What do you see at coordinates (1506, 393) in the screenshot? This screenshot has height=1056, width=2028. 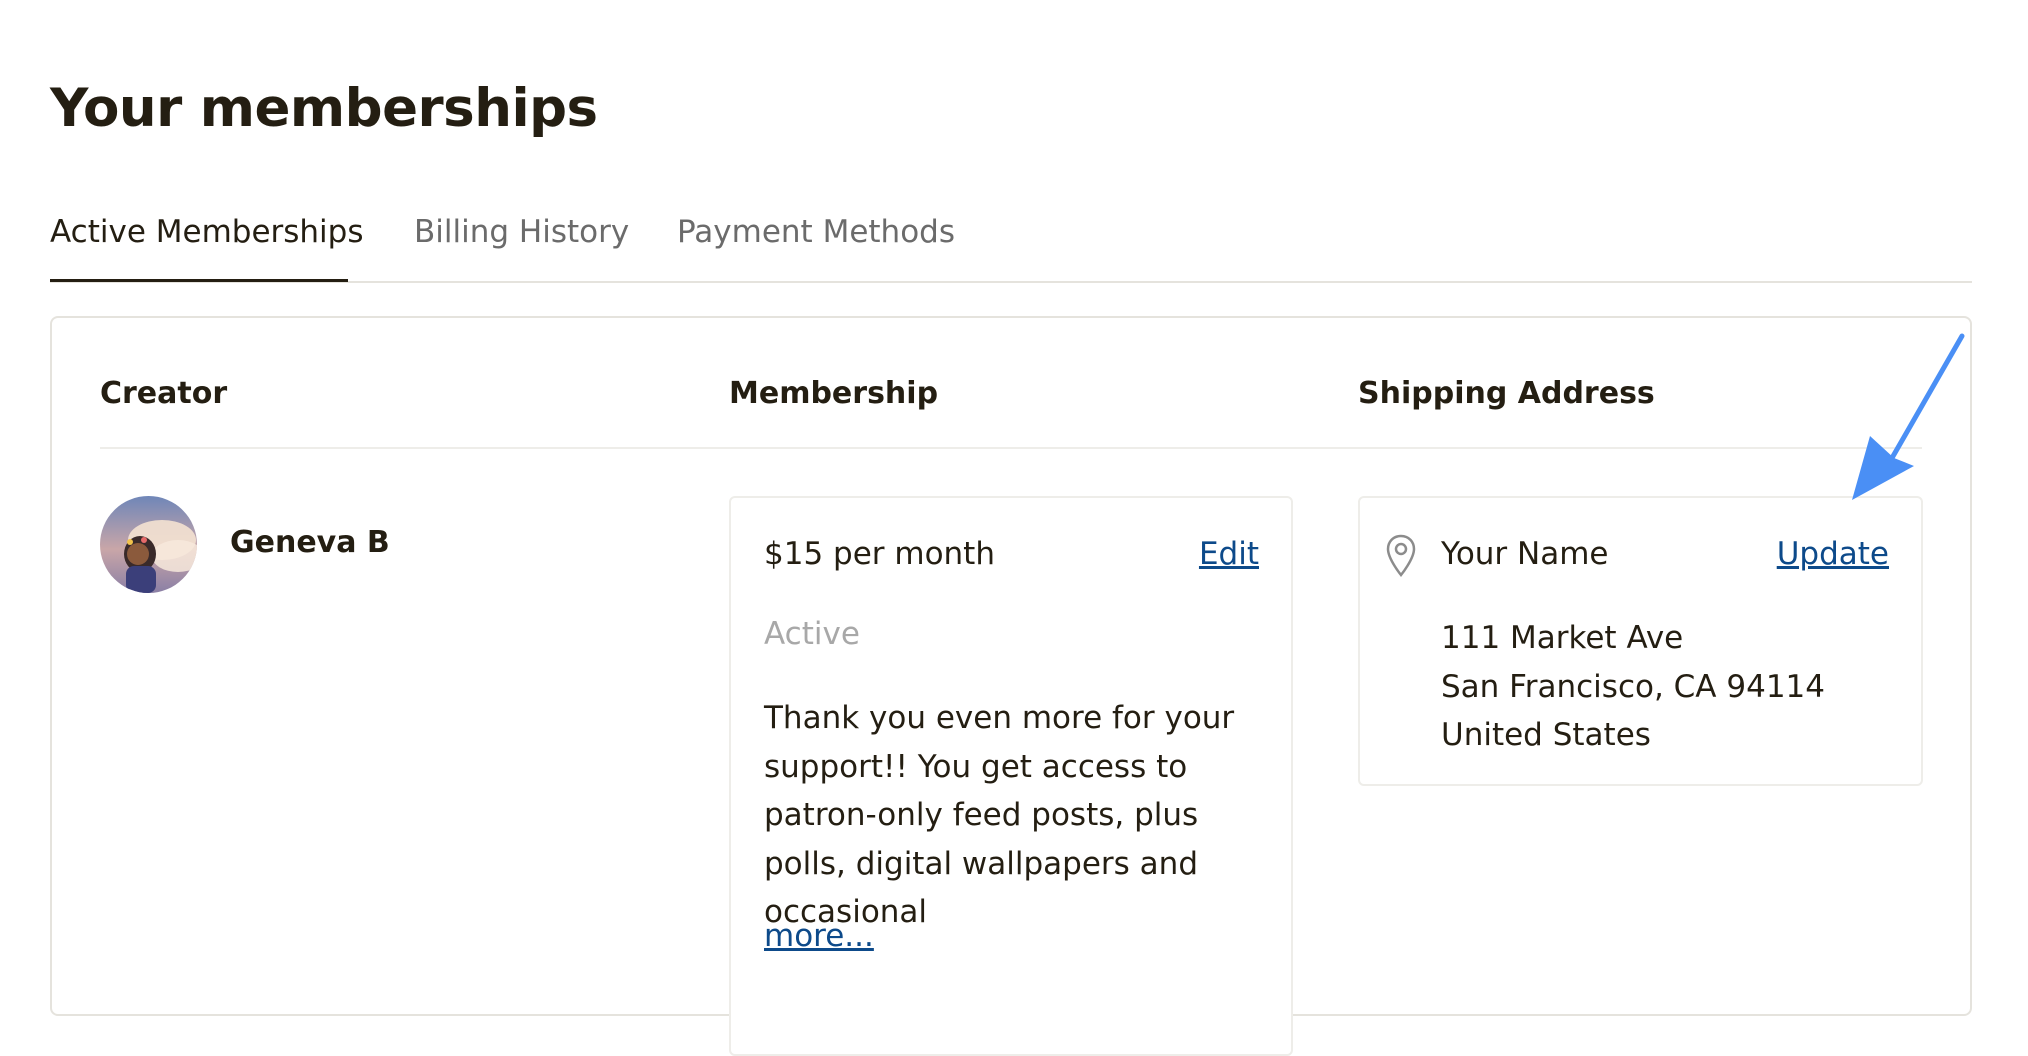 I see `shipping-column-header: Shipping Address` at bounding box center [1506, 393].